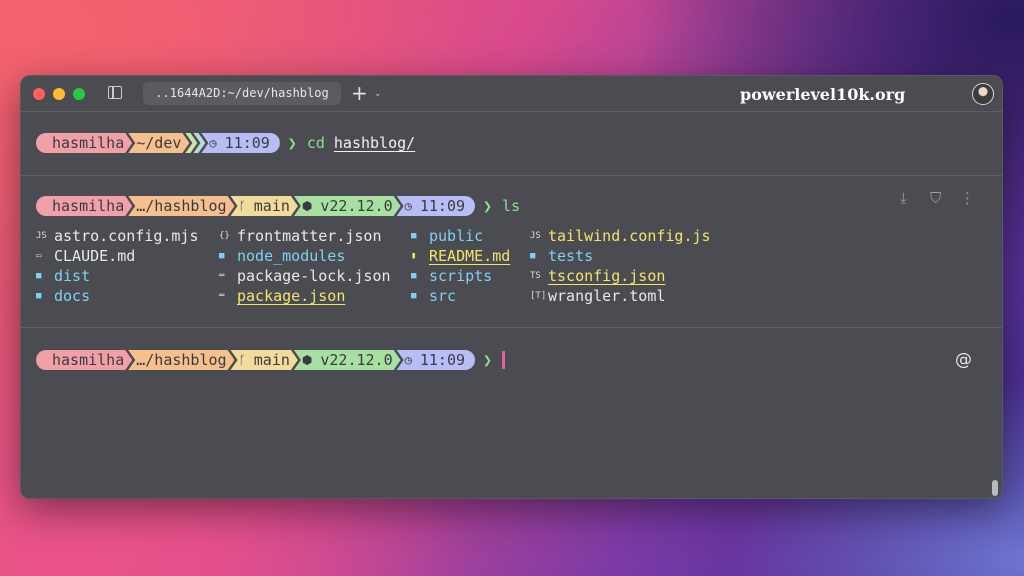  Describe the element at coordinates (271, 206) in the screenshot. I see `git-branch: main` at that location.